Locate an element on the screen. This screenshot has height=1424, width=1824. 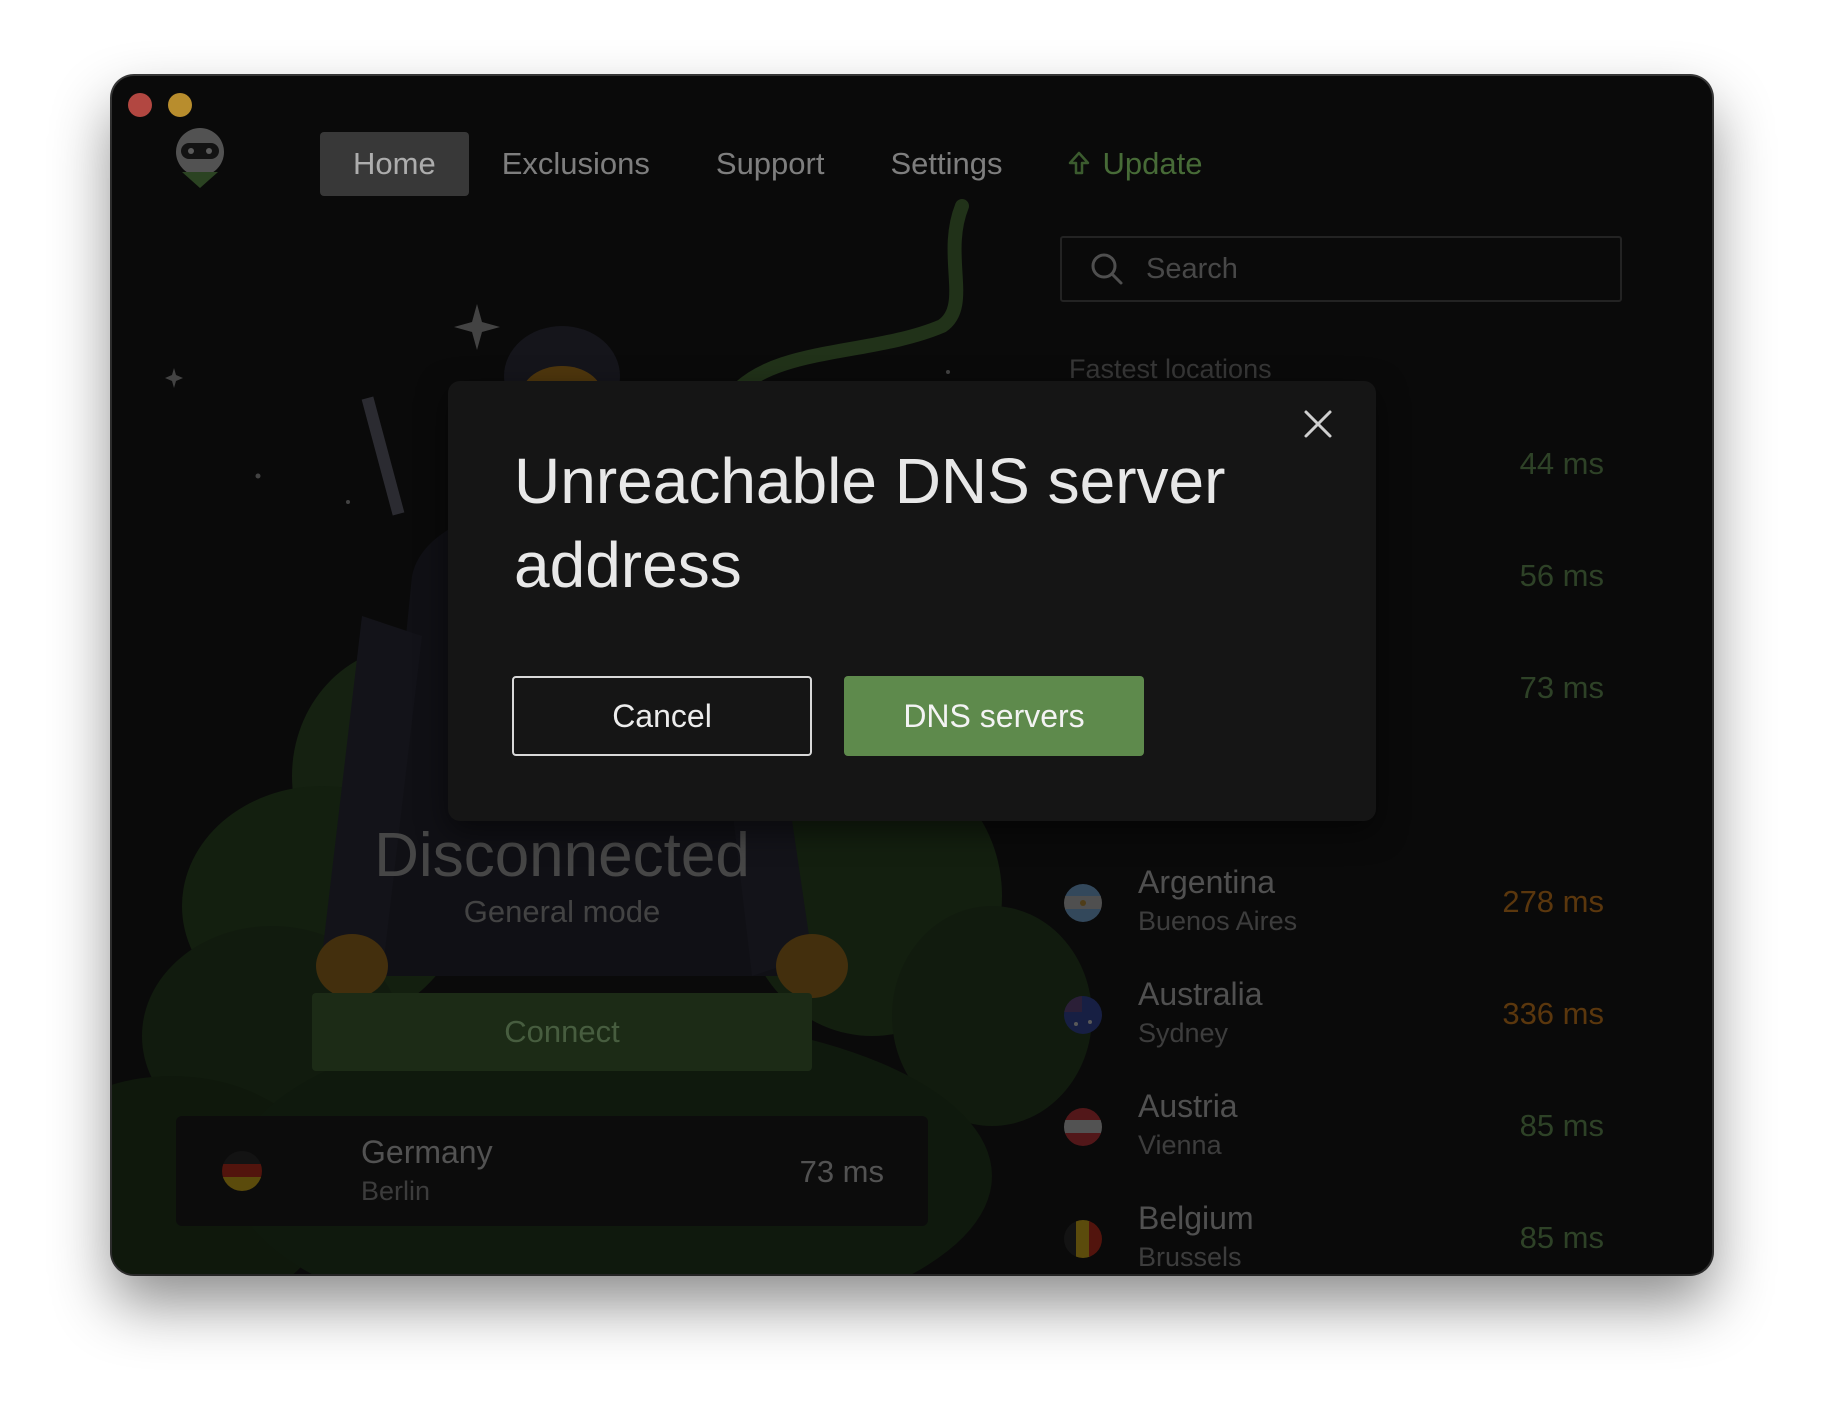
dns-servers-button: DNS servers is located at coordinates (994, 716).